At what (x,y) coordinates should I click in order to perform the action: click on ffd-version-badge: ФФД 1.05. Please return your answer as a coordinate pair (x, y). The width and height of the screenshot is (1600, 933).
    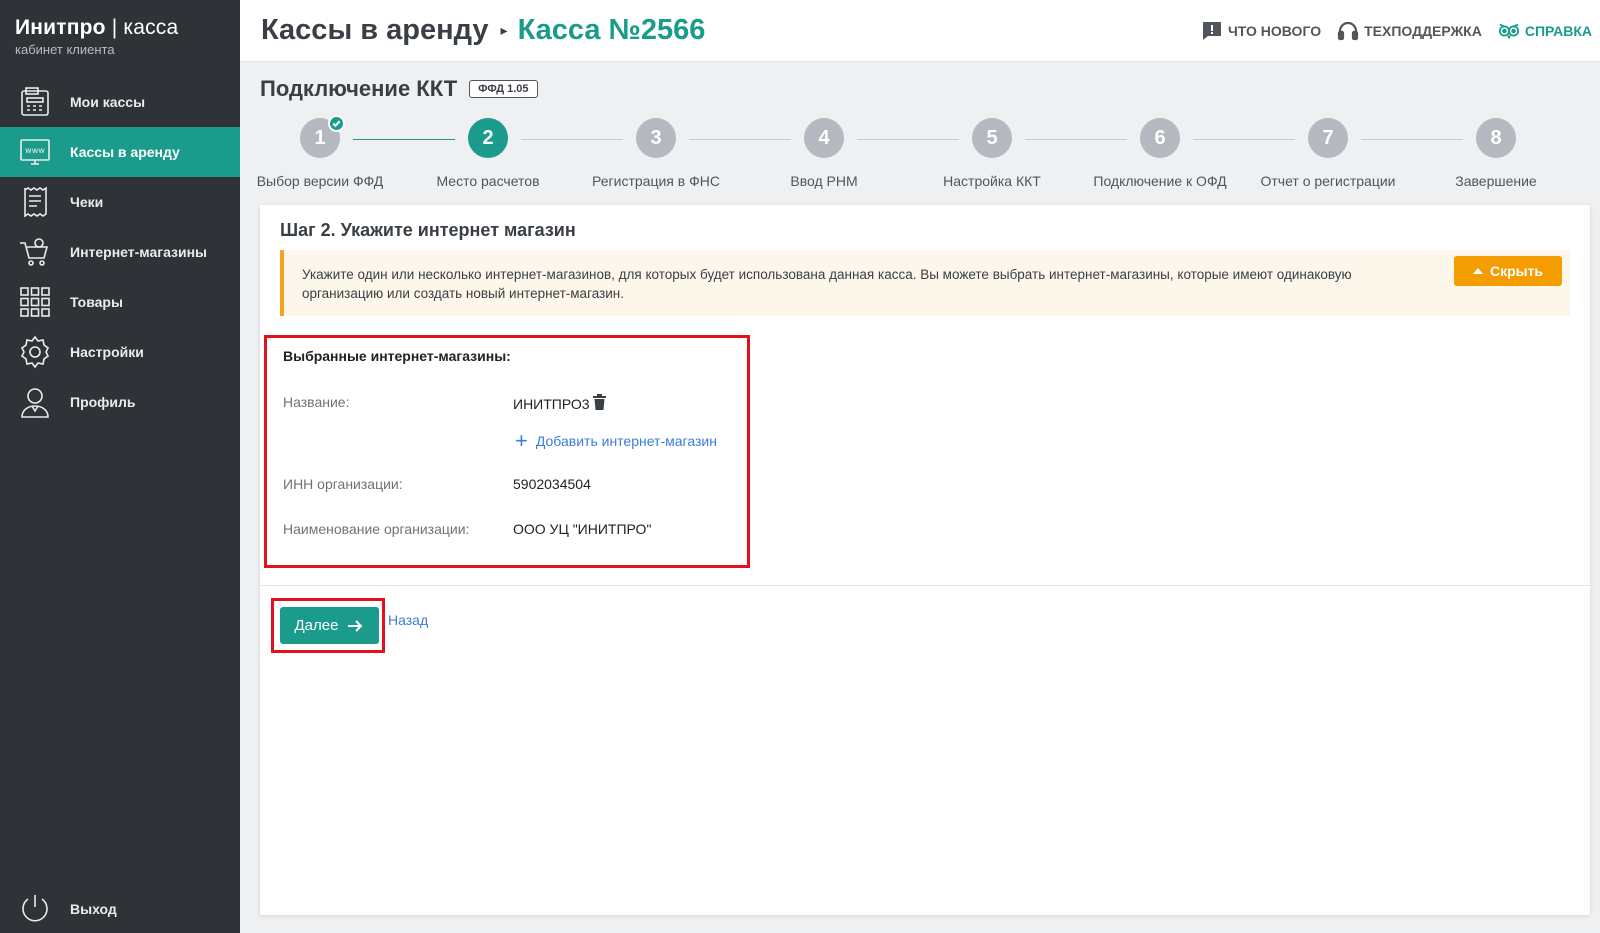
    Looking at the image, I should click on (503, 89).